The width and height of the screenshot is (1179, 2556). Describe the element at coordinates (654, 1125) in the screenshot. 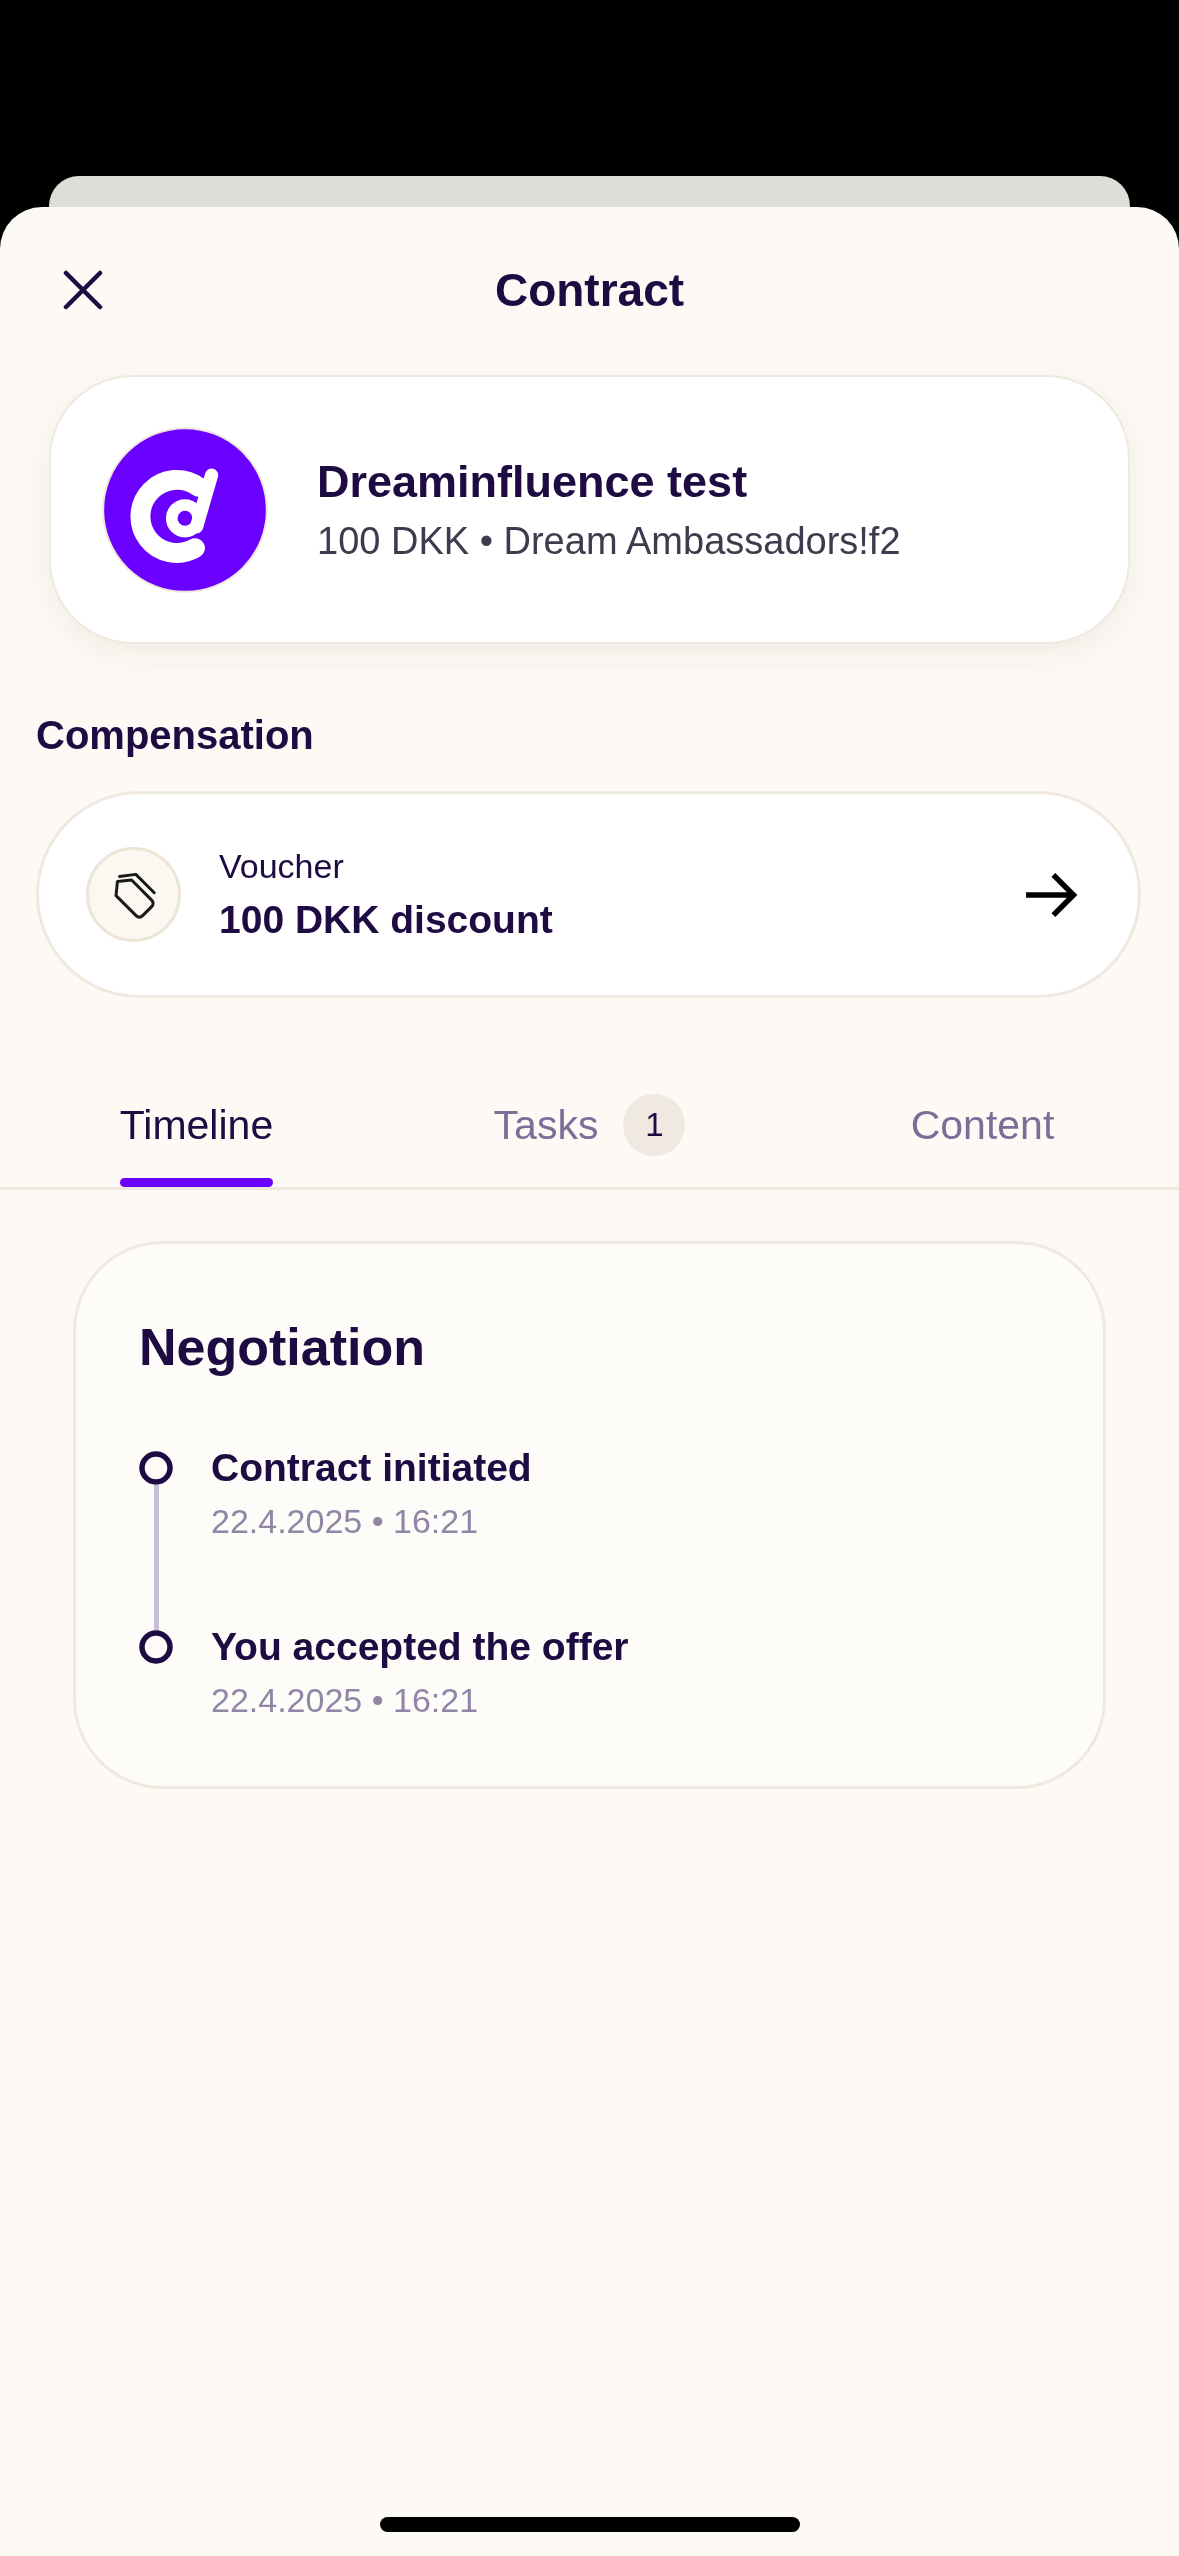

I see `count-badge: 1` at that location.